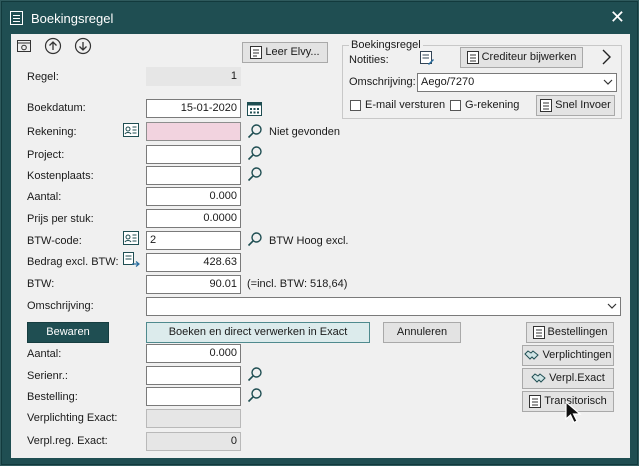 This screenshot has width=639, height=466. I want to click on regel-value: 1, so click(193, 76).